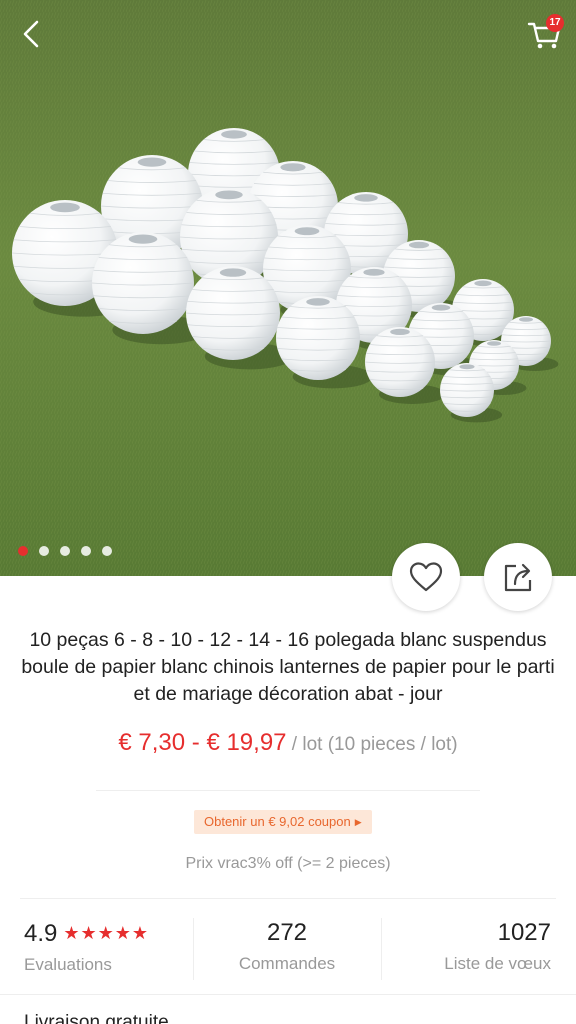 The image size is (576, 1024). What do you see at coordinates (108, 947) in the screenshot?
I see `stat-rating: 4.9 ★★★★★ Evaluations` at bounding box center [108, 947].